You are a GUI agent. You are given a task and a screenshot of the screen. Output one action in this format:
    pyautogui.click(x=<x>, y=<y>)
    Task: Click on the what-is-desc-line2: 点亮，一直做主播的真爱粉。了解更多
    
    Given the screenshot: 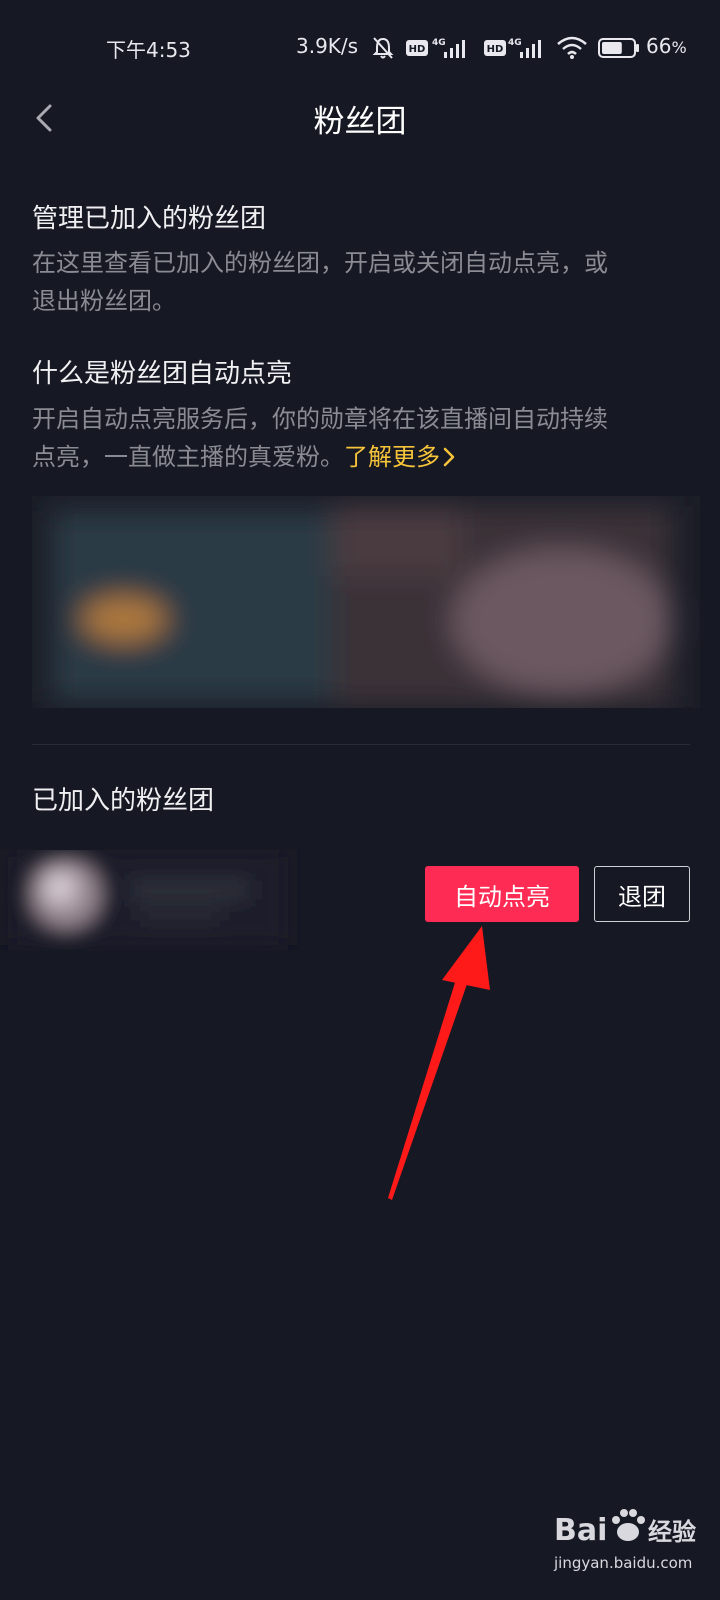 What is the action you would take?
    pyautogui.click(x=362, y=457)
    